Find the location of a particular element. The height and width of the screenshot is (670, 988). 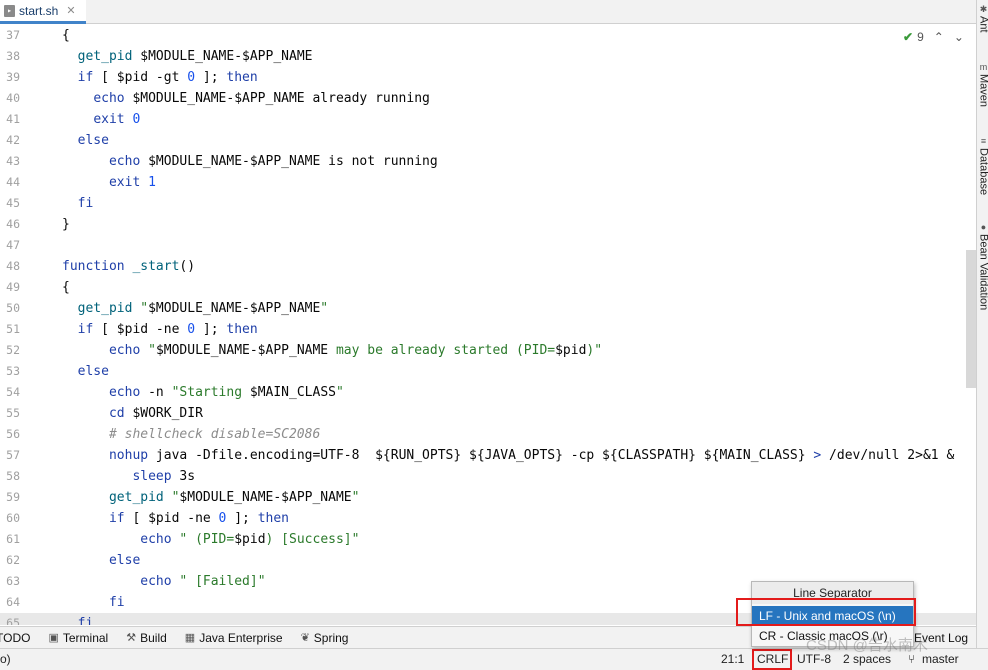

code-line: 37 { is located at coordinates (488, 35).